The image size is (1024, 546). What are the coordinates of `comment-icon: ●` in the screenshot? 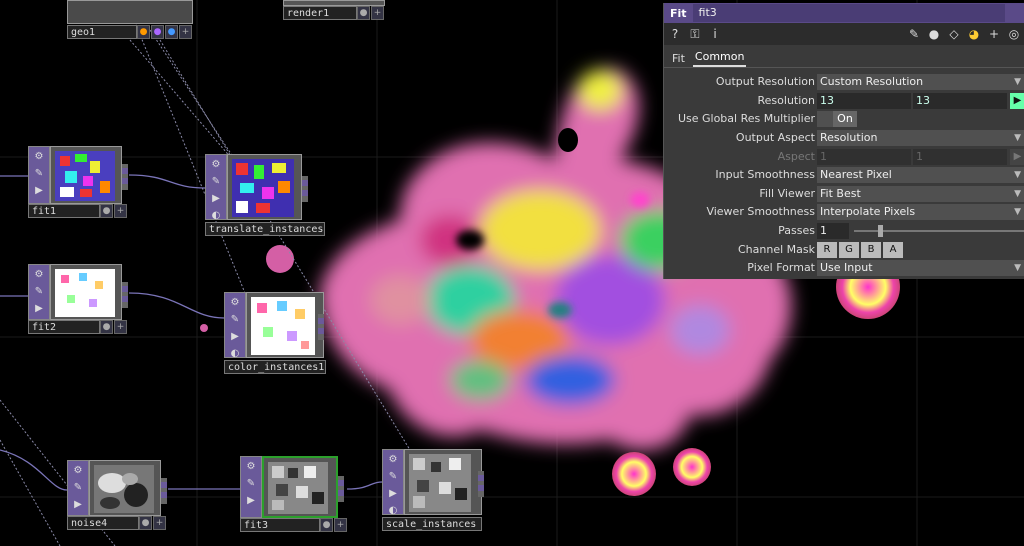 It's located at (934, 34).